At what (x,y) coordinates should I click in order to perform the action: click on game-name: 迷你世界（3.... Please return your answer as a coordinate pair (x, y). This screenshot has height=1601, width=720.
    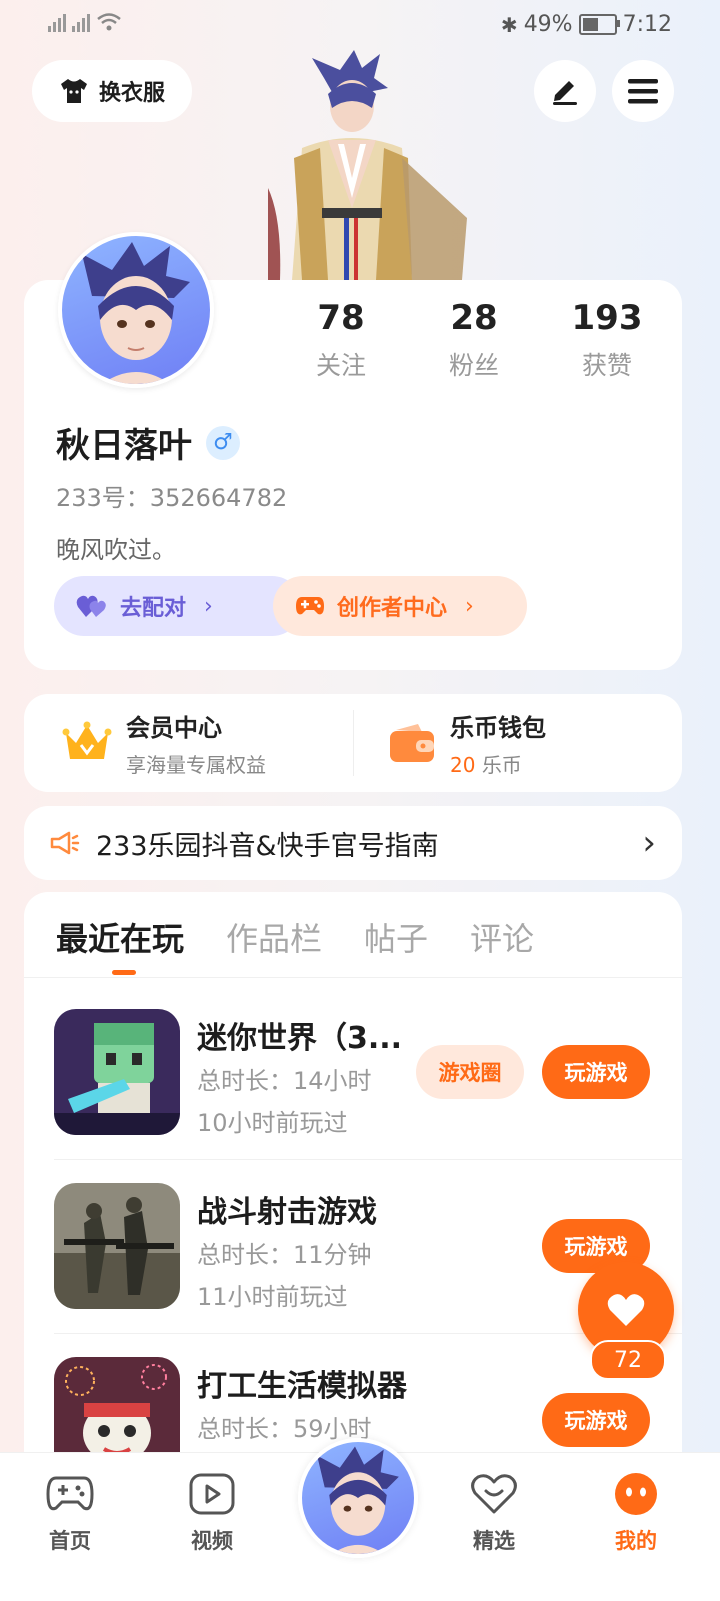
    Looking at the image, I should click on (300, 1038).